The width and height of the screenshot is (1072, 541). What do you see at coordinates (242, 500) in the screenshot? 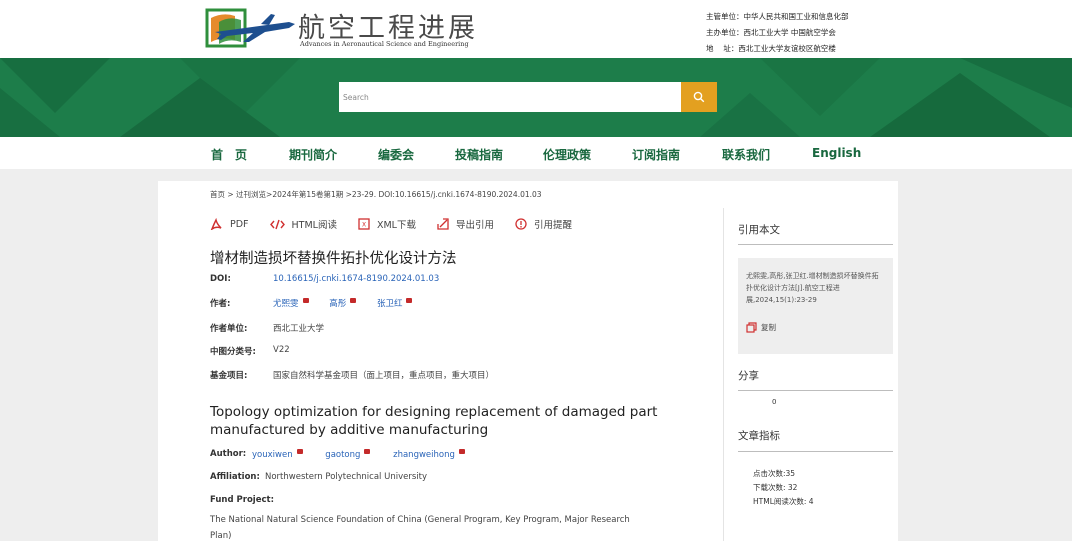
I see `fund-label-en: Fund Project:` at bounding box center [242, 500].